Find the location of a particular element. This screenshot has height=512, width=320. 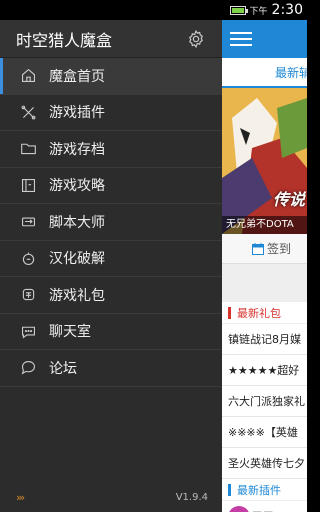

plugin-item: 叉叉 is located at coordinates (264, 506).